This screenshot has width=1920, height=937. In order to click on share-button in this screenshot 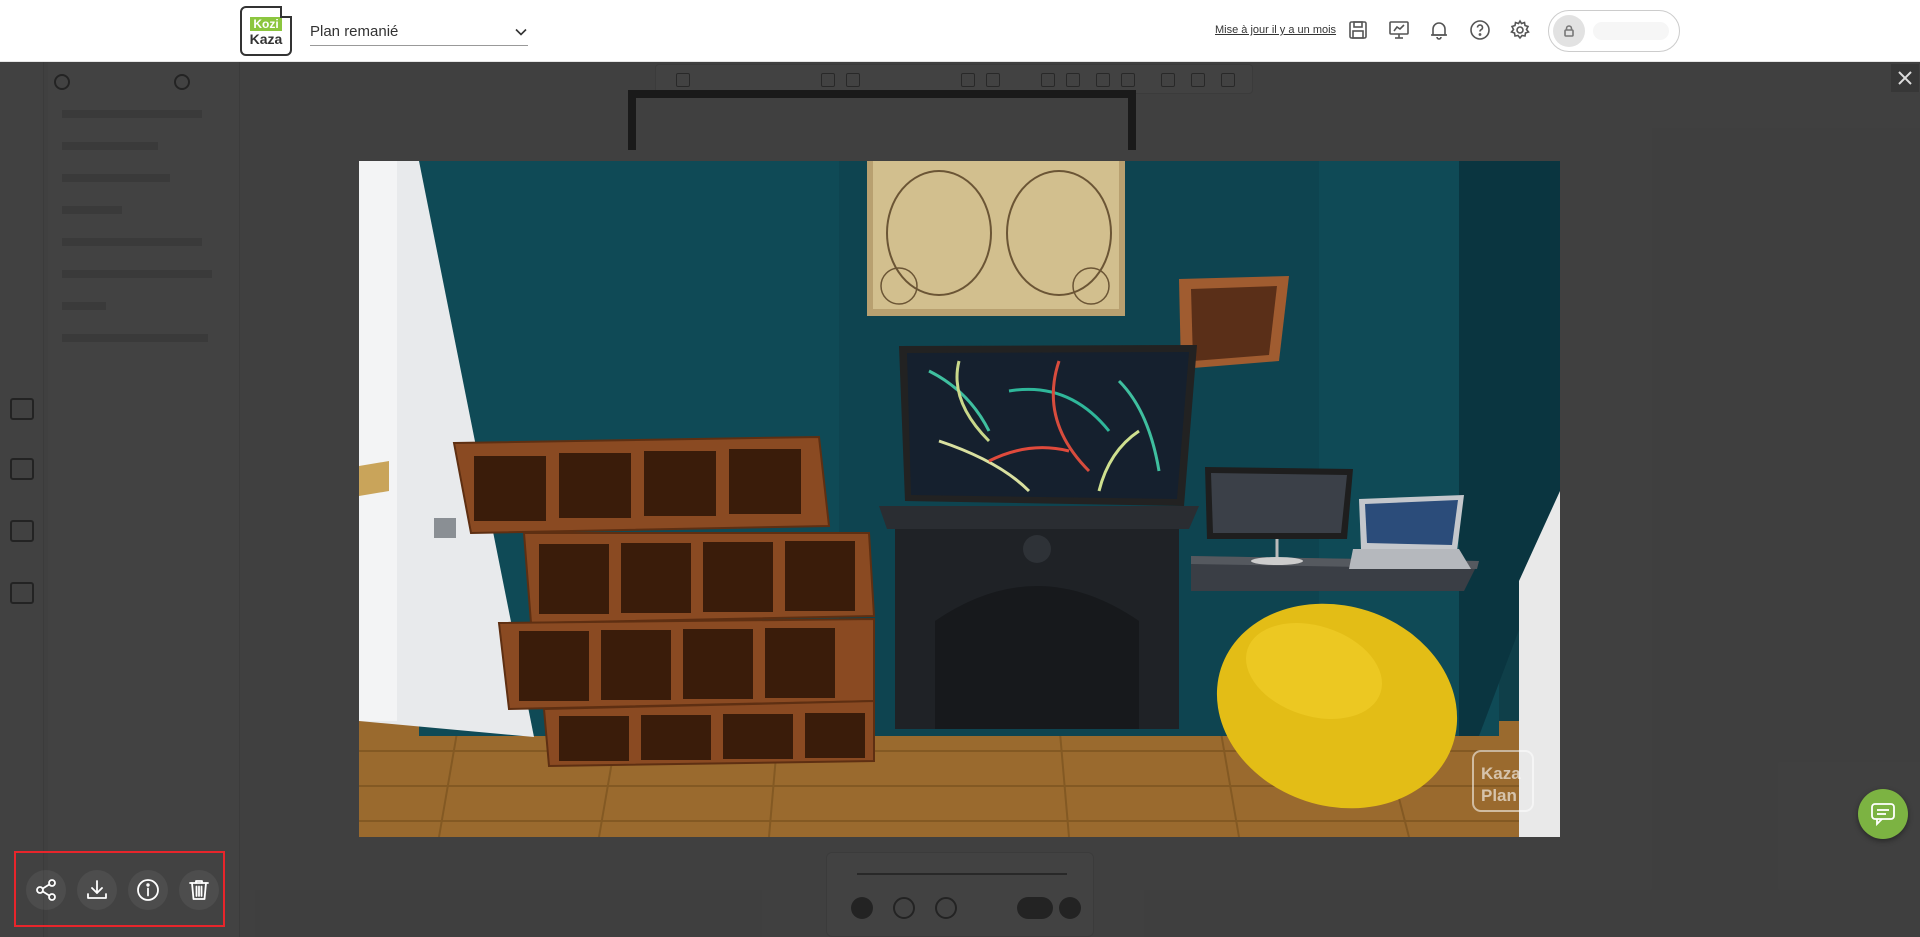, I will do `click(46, 890)`.